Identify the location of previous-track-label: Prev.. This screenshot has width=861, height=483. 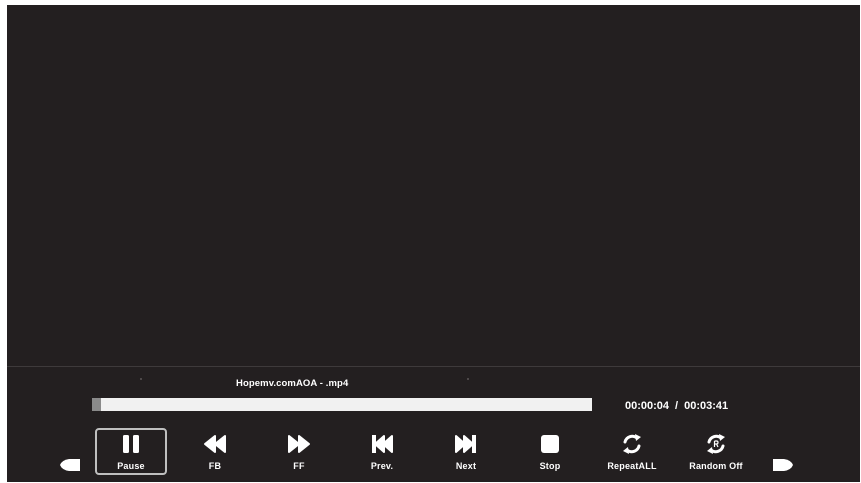
(382, 466).